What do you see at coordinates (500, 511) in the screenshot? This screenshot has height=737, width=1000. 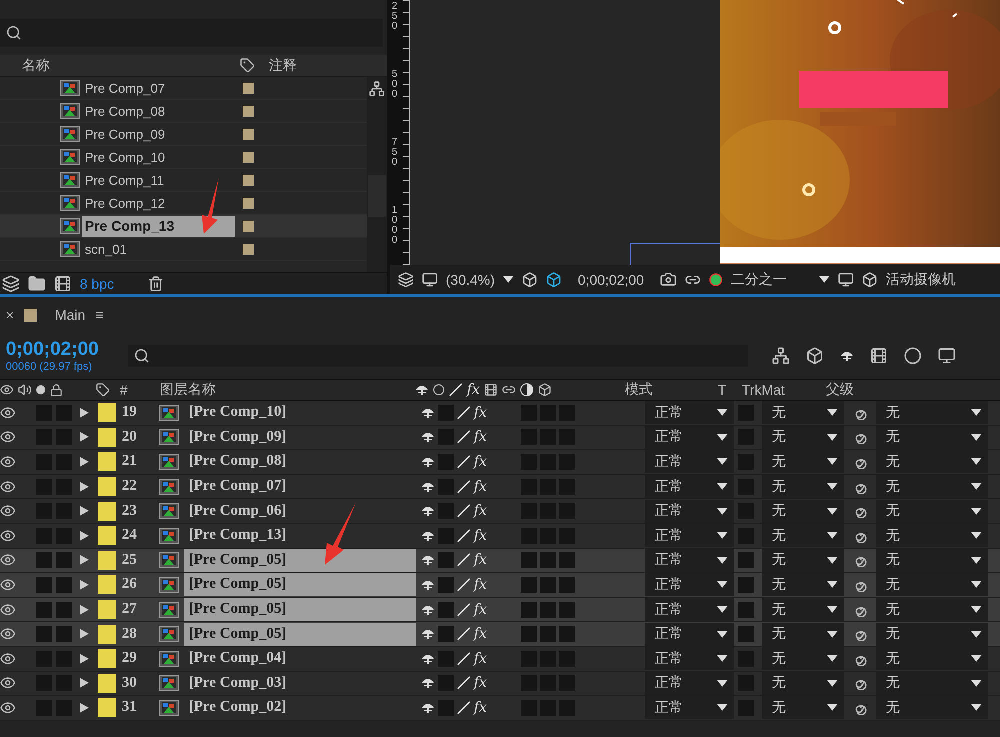 I see `layer-row: 23 [Pre Comp_06] fx 正常 无 无` at bounding box center [500, 511].